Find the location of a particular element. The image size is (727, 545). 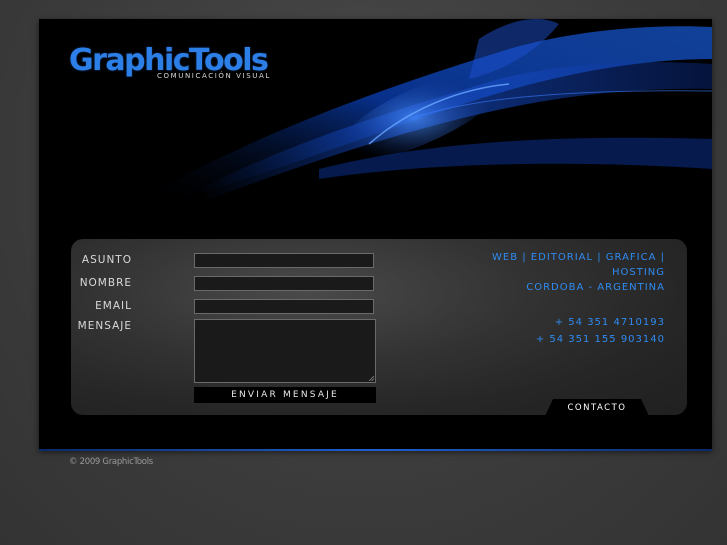

send-message-button: ENVIAR MENSAJE is located at coordinates (285, 395).